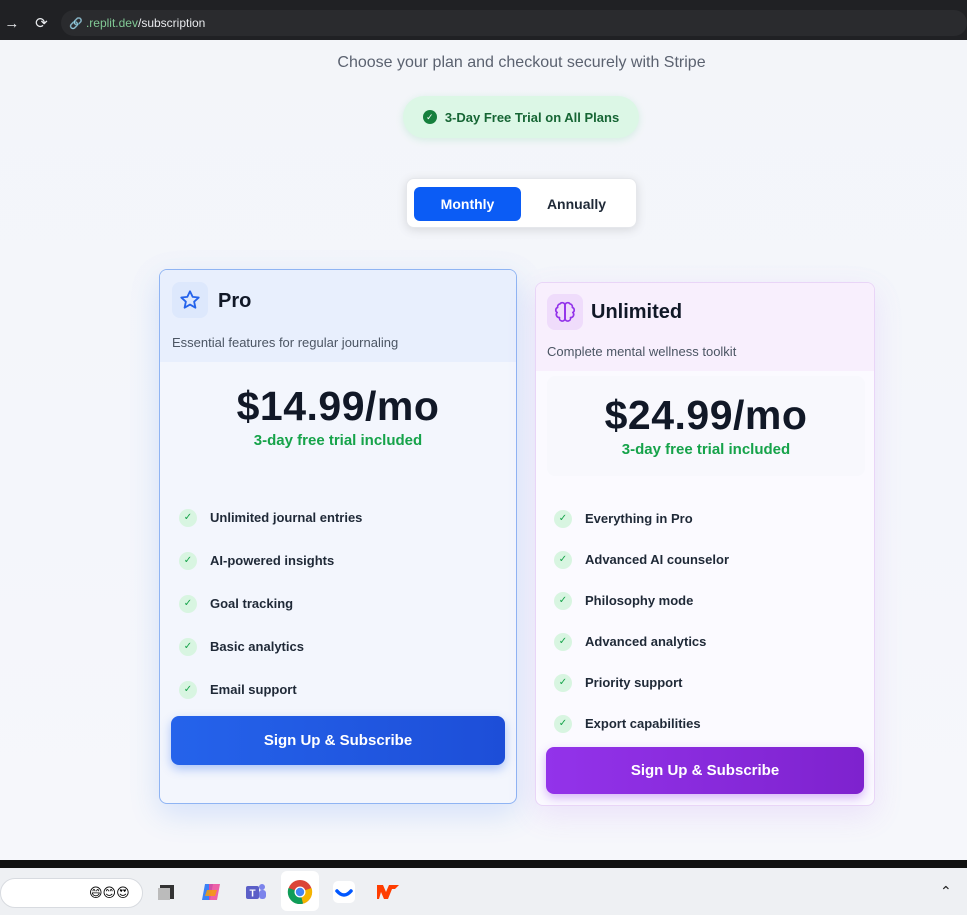 The width and height of the screenshot is (967, 915). Describe the element at coordinates (190, 300) in the screenshot. I see `star-icon` at that location.